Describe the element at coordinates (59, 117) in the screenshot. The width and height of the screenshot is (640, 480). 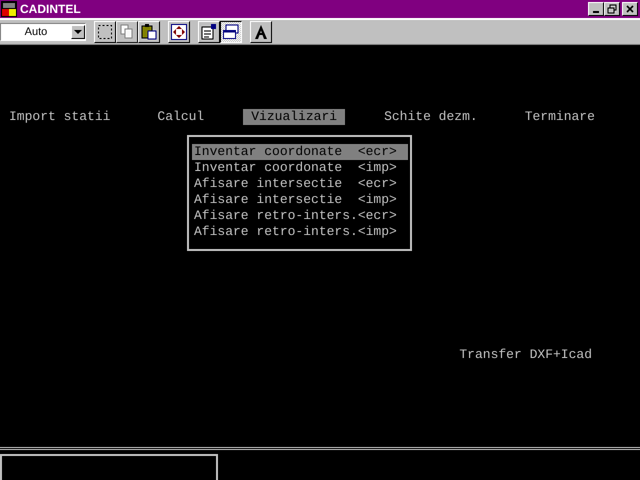
I see `menu-item: Import statii` at that location.